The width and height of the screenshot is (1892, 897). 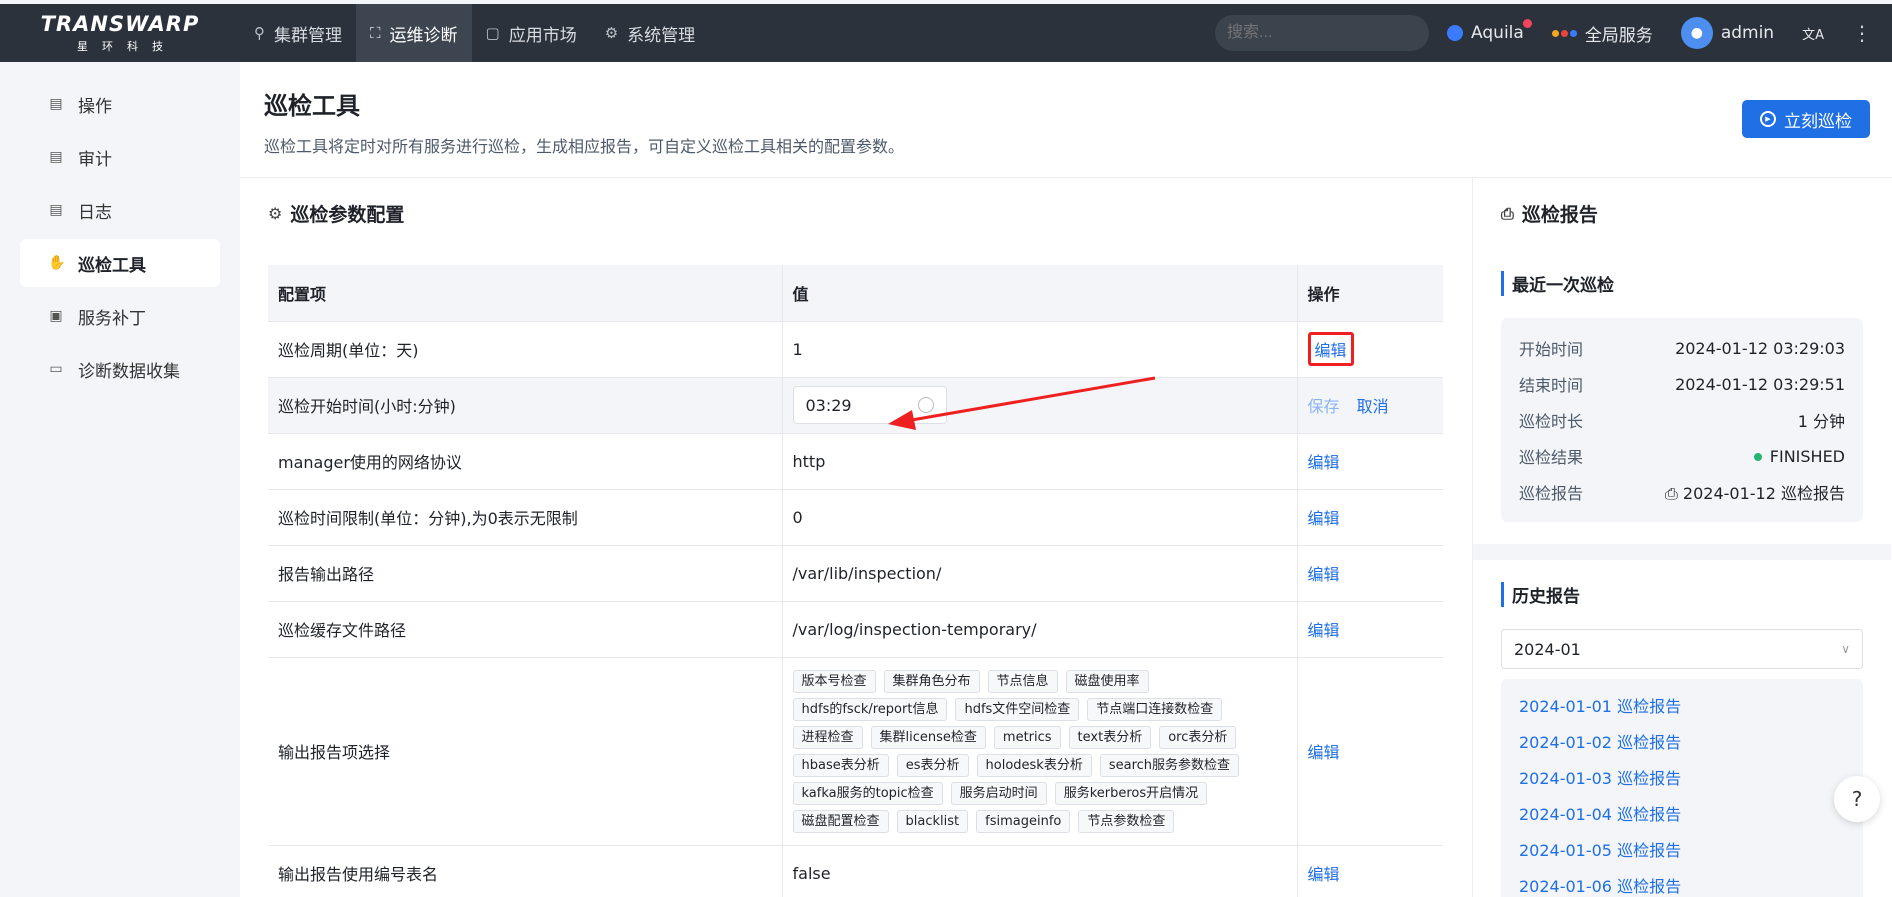 I want to click on sidebar-item-label: 日志, so click(x=95, y=212).